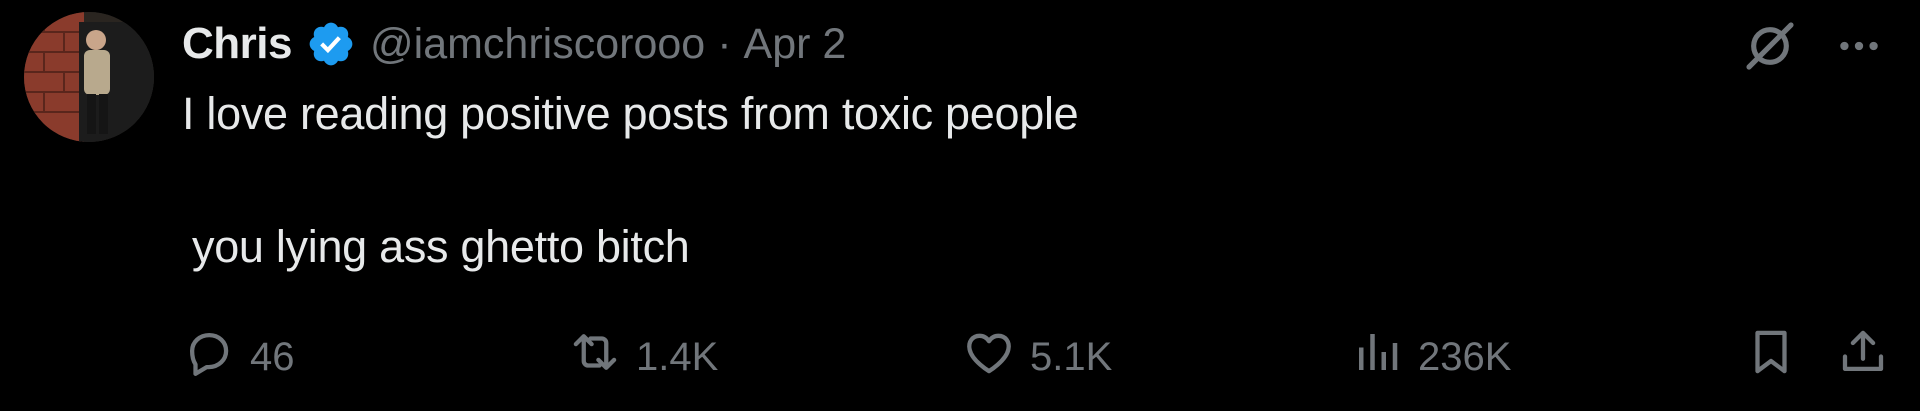  I want to click on display-name: Chris, so click(237, 44).